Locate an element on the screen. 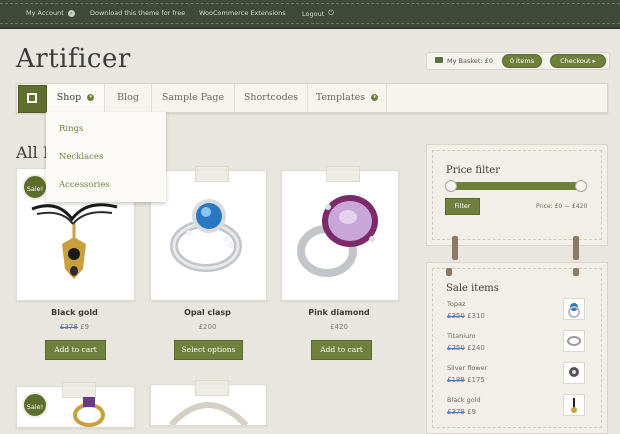 The image size is (620, 434). product-image-pink-diamond-ring is located at coordinates (340, 235).